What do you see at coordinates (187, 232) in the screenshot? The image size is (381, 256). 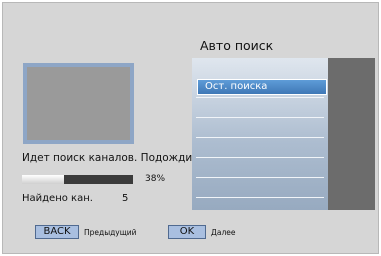 I see `ok-button: OK` at bounding box center [187, 232].